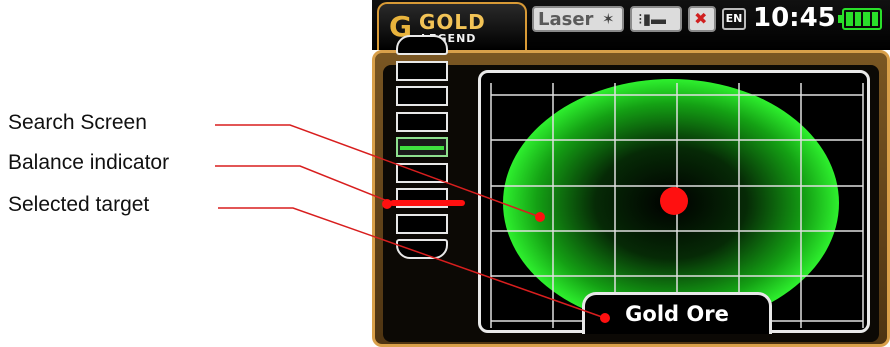  What do you see at coordinates (387, 204) in the screenshot?
I see `callout-dot-balance` at bounding box center [387, 204].